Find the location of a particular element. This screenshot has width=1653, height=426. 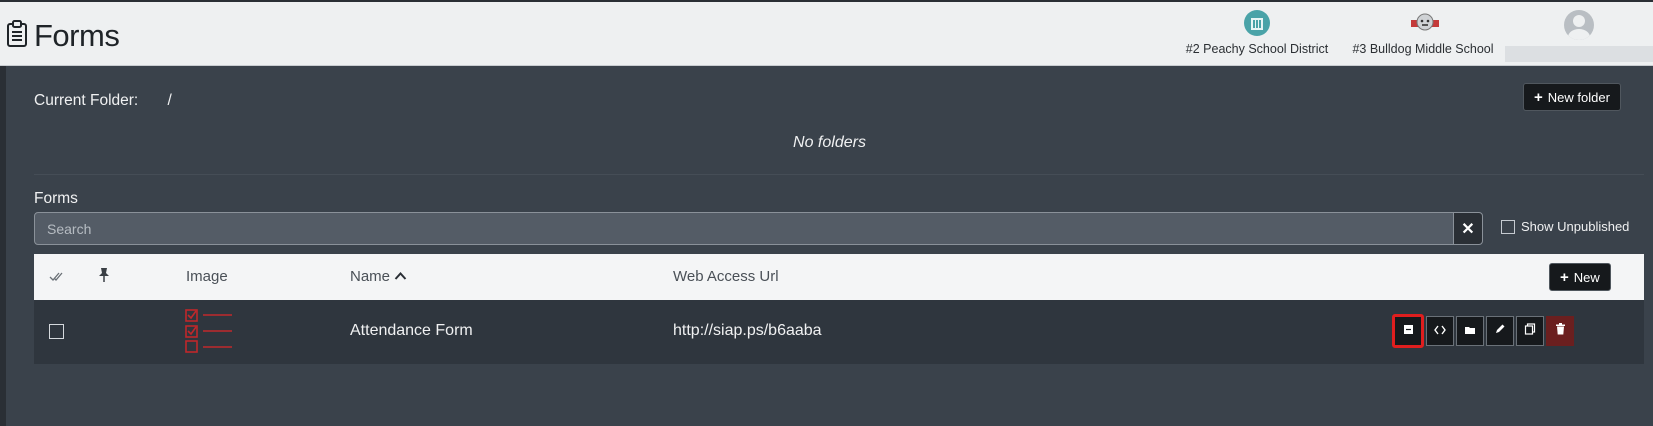

show-unpublished-label: Show Unpublished is located at coordinates (1575, 226).